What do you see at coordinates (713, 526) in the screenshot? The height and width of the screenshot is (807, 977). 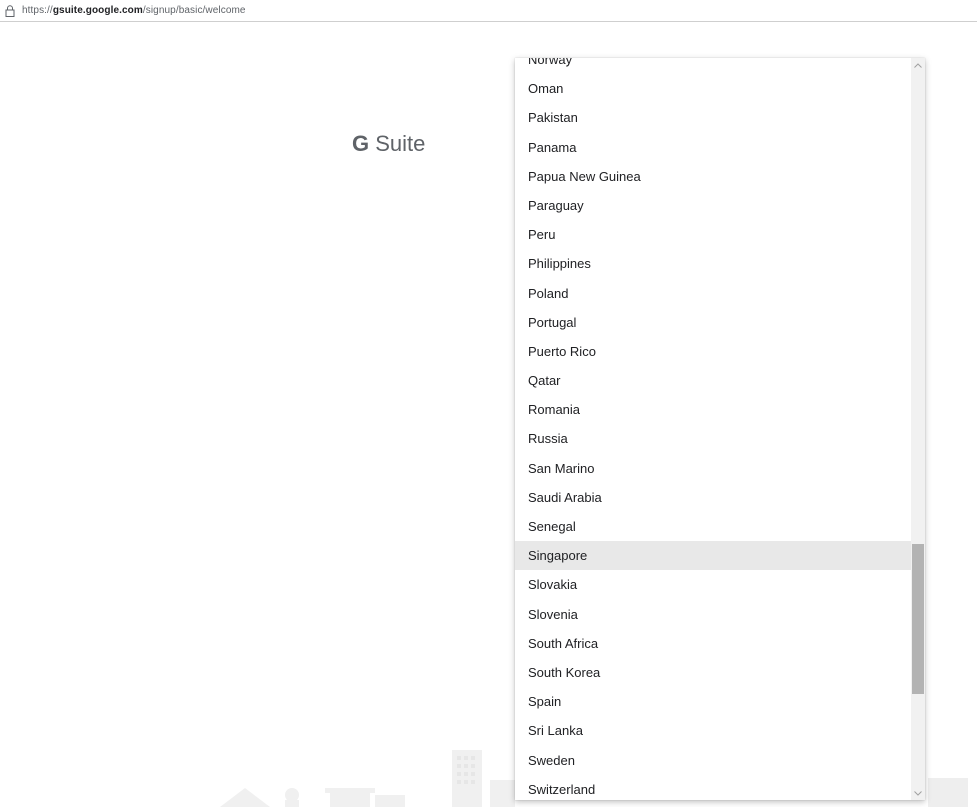 I see `dropdown-option: Senegal` at bounding box center [713, 526].